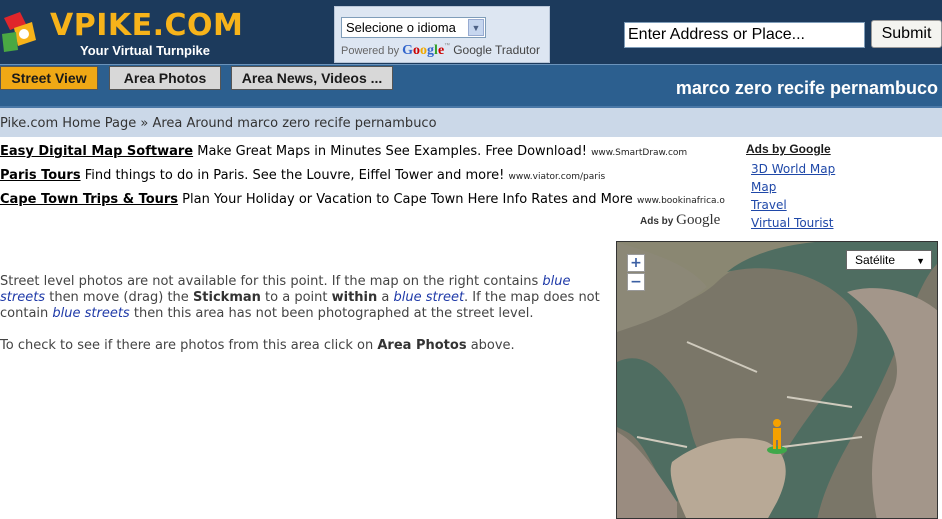  I want to click on side-ad-link: Map, so click(763, 187).